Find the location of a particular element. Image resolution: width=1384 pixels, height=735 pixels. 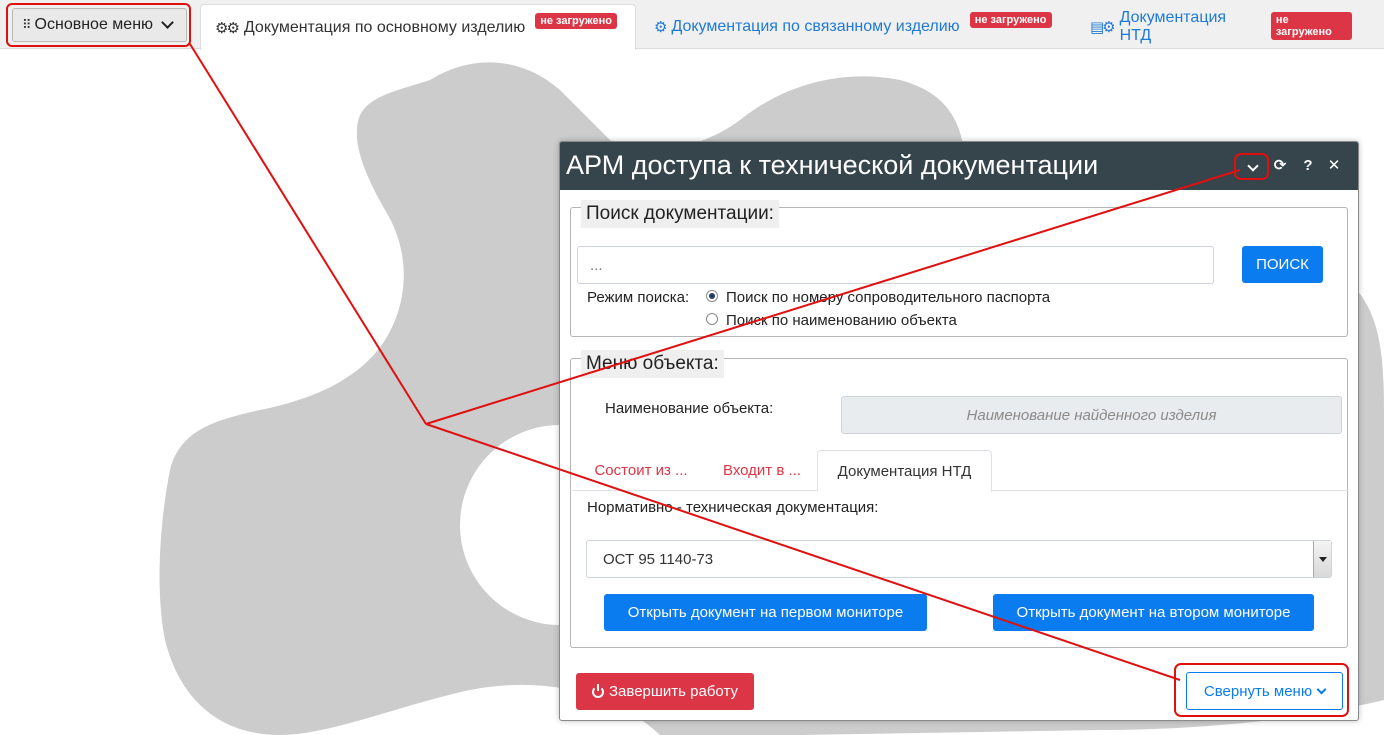

object-name-field: Наименование найденного изделия is located at coordinates (1091, 415).